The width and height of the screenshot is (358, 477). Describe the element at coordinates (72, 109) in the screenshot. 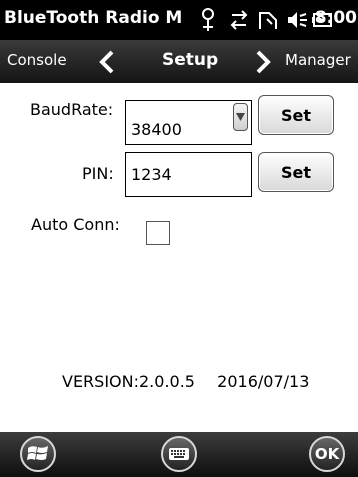

I see `baudrate-label: BaudRate:` at that location.